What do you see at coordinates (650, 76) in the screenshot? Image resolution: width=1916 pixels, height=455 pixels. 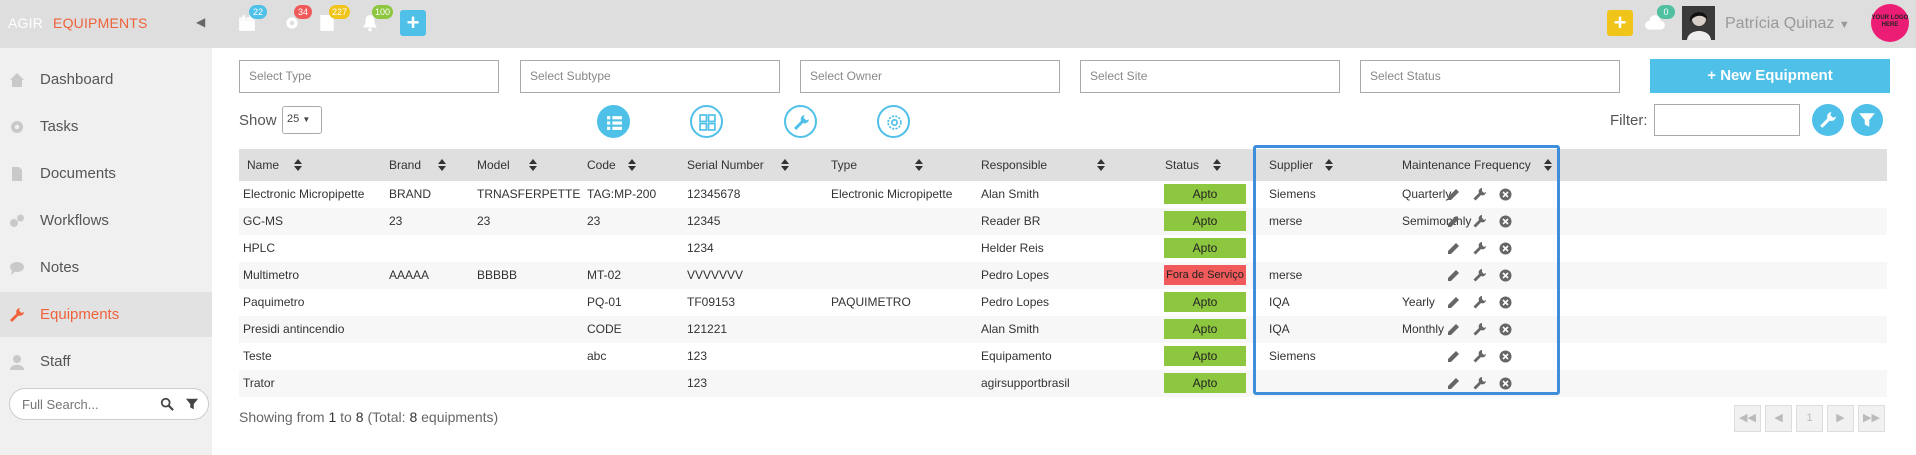 I see `subtype-select: Select Subtype` at bounding box center [650, 76].